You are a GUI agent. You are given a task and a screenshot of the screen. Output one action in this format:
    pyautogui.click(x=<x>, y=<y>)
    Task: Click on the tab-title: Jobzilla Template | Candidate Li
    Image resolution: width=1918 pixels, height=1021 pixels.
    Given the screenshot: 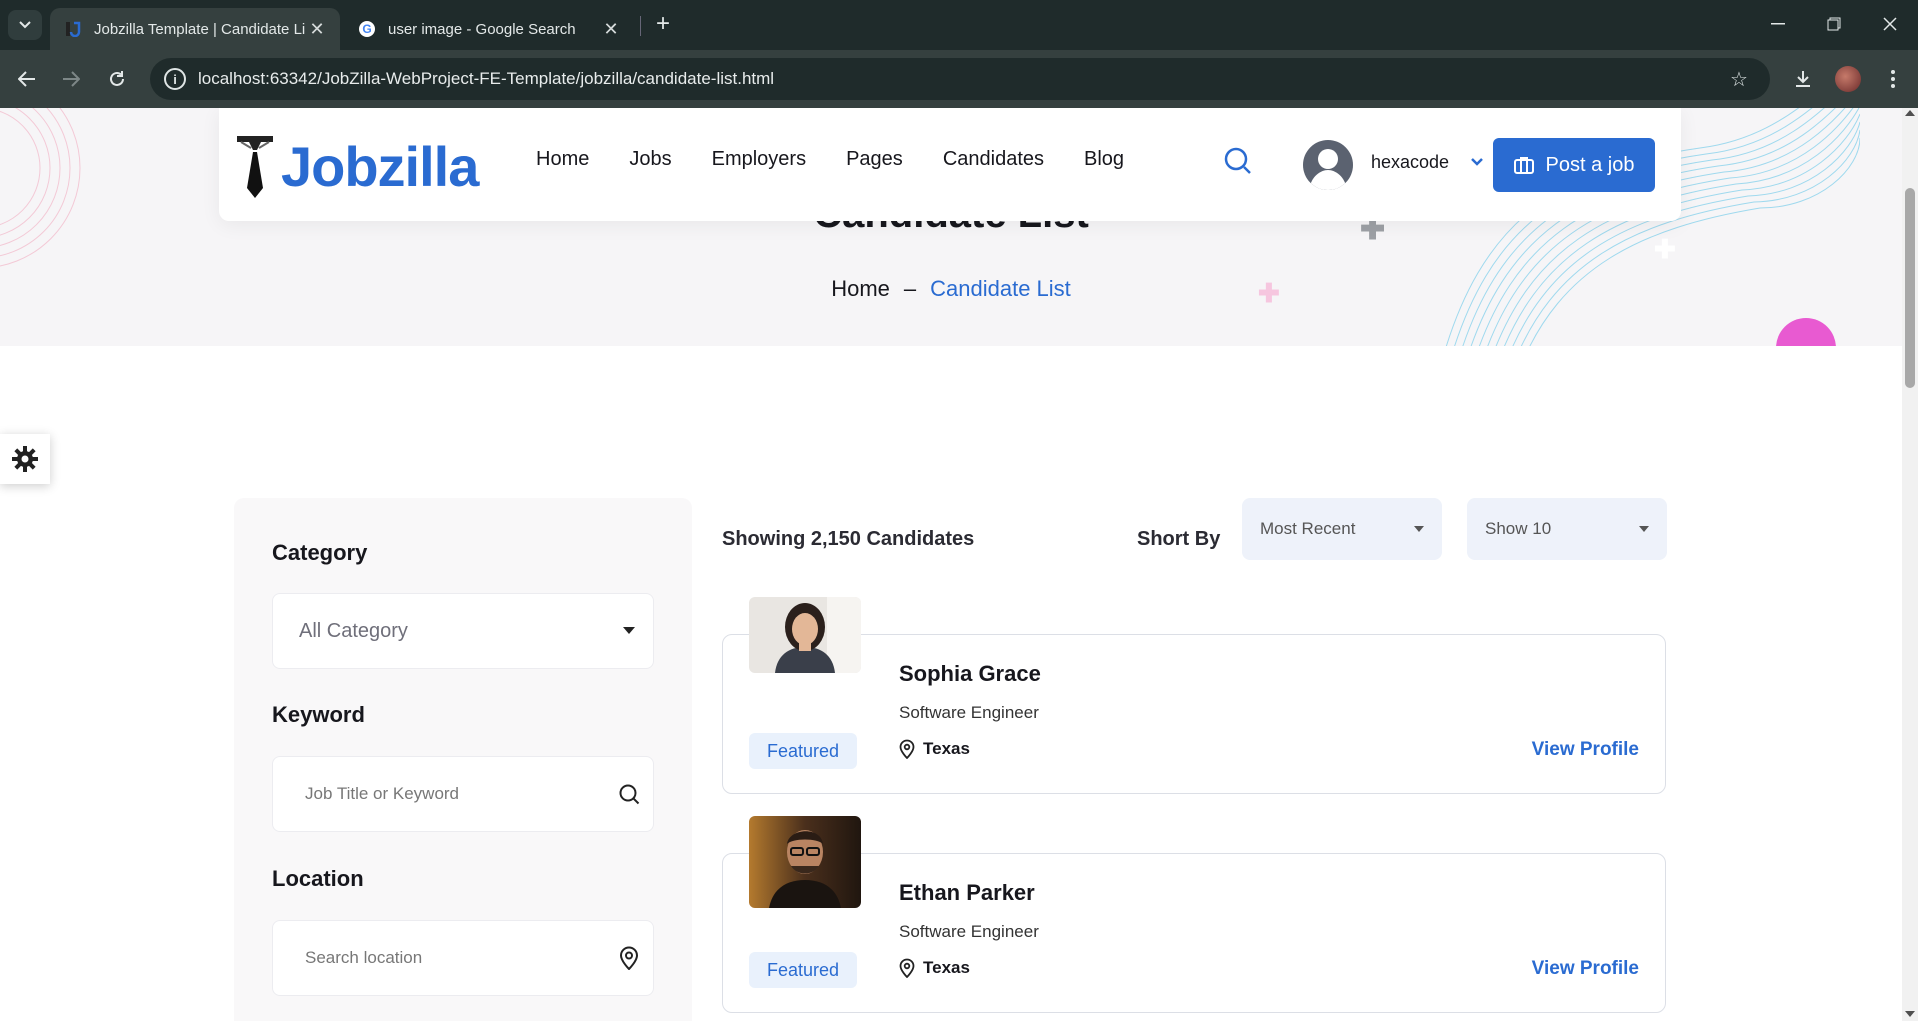 What is the action you would take?
    pyautogui.click(x=200, y=29)
    